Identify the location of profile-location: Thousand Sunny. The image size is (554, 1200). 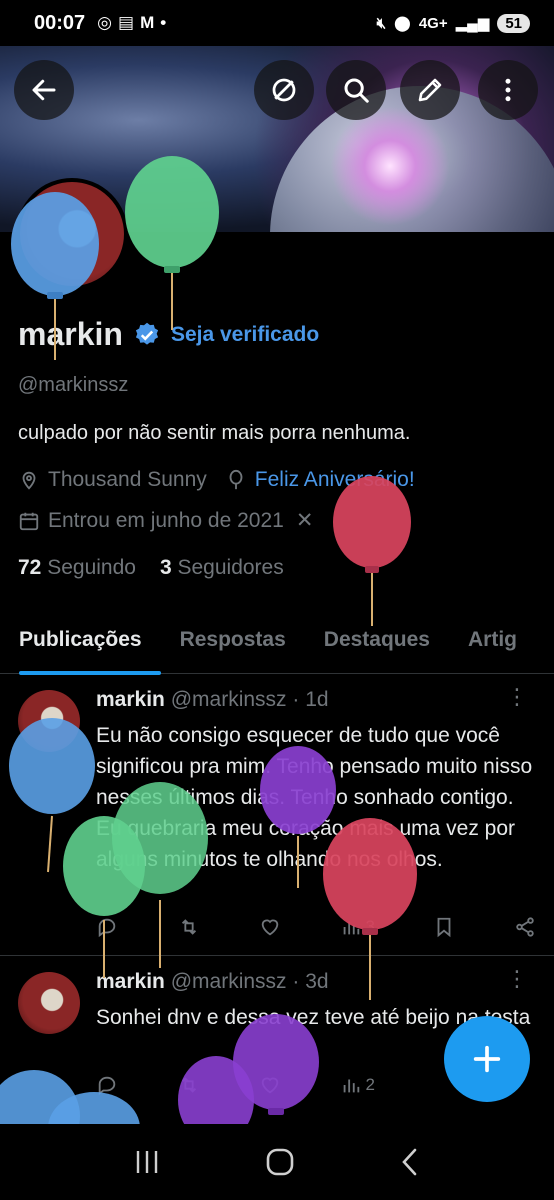
(127, 479).